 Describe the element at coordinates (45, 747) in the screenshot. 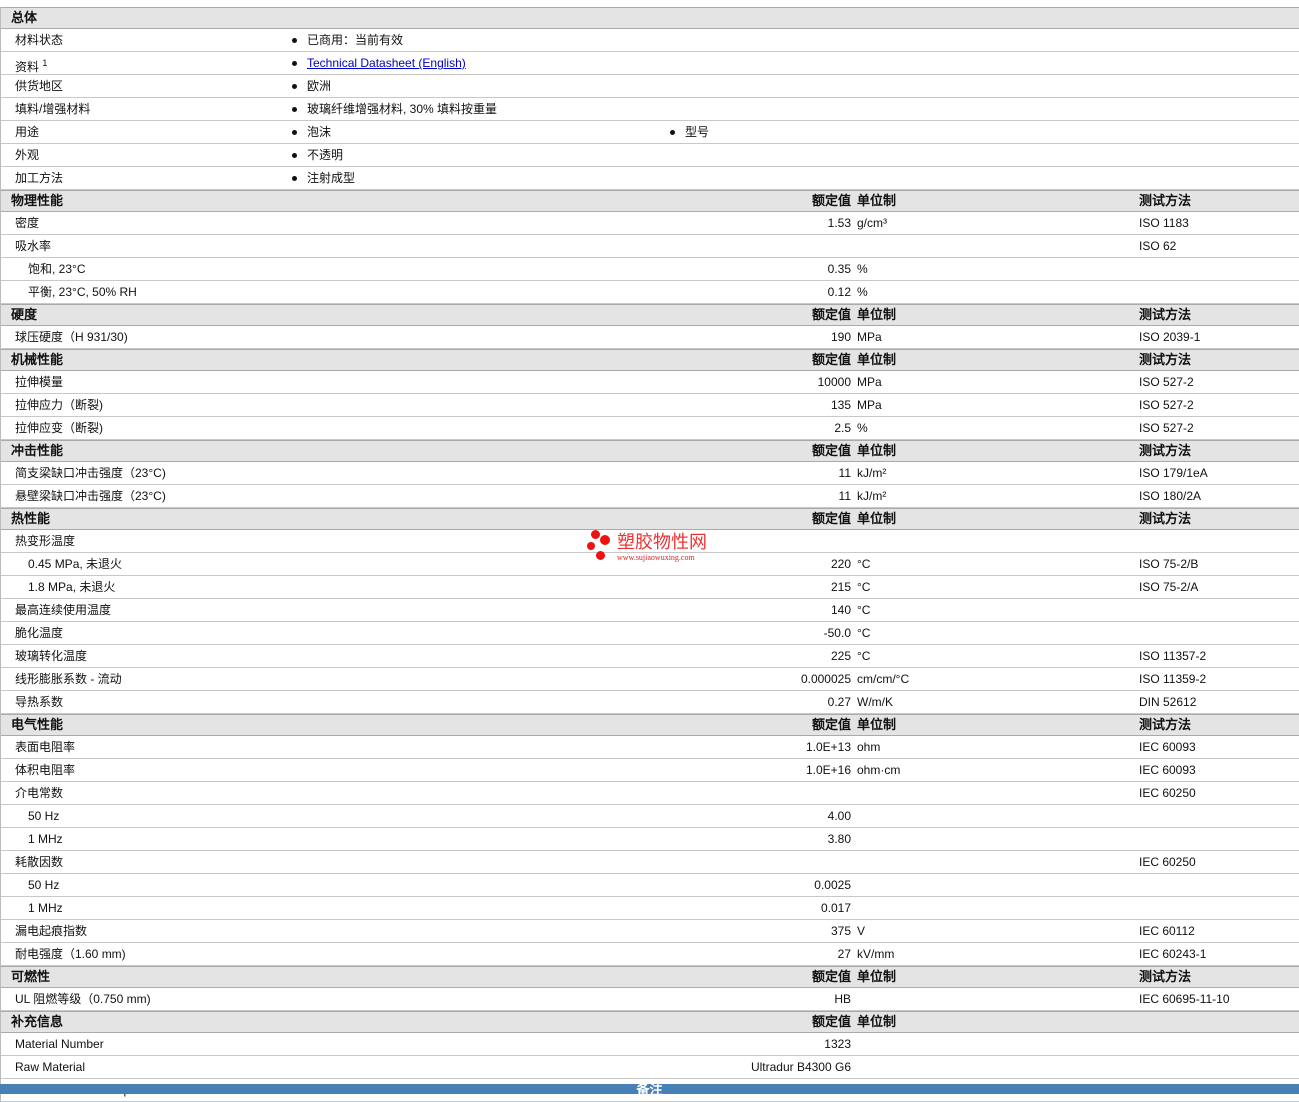

I see `property-label: 表面电阻率` at that location.